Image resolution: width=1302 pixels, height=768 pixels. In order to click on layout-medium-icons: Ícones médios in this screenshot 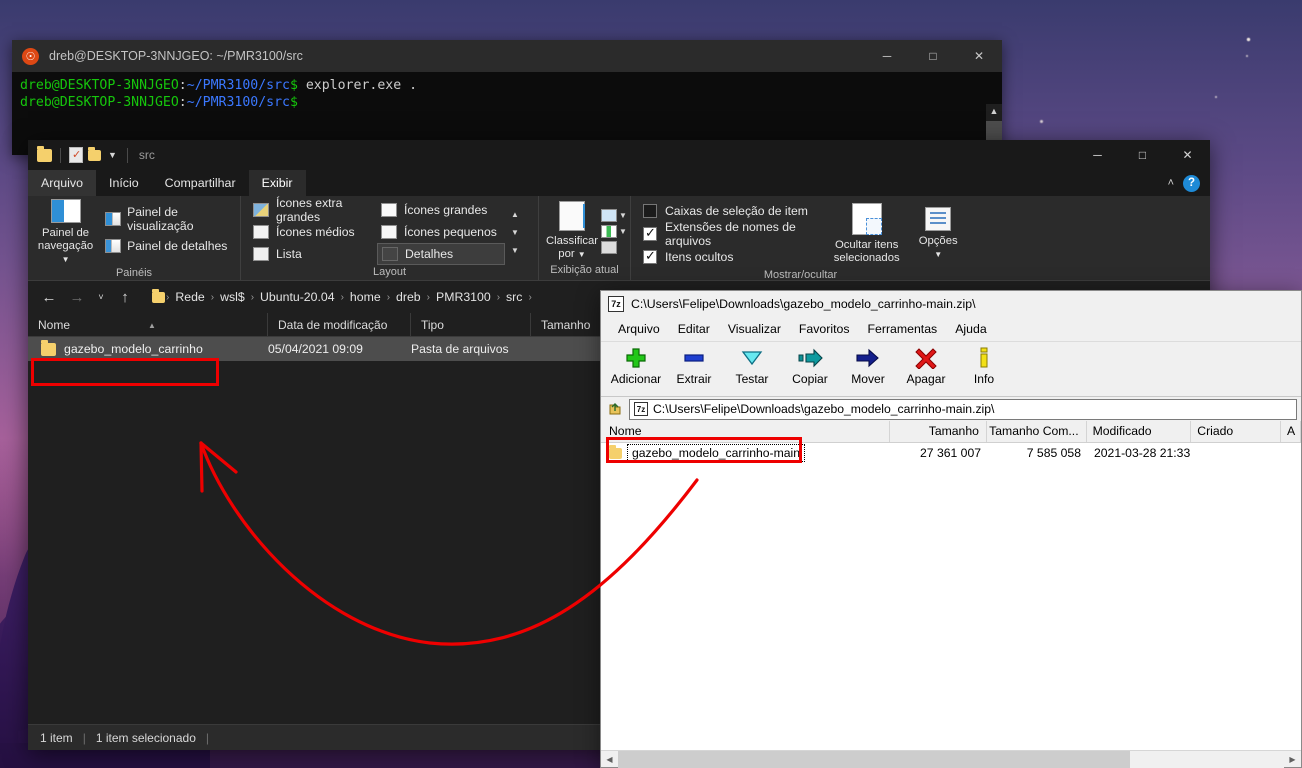, I will do `click(313, 232)`.